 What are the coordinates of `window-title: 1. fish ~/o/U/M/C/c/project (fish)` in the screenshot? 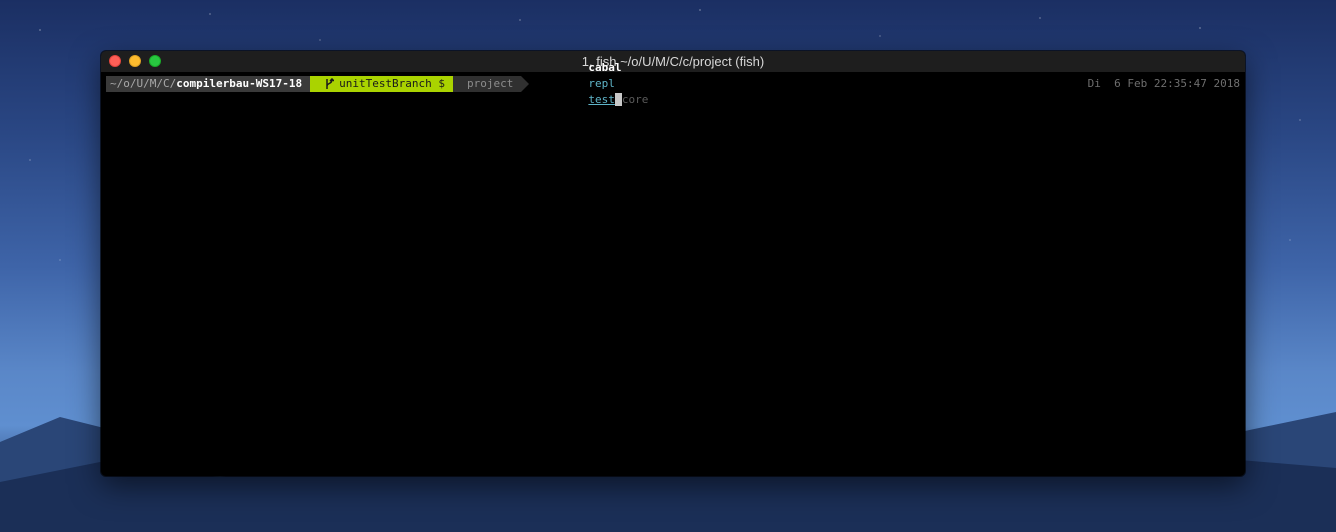 It's located at (673, 61).